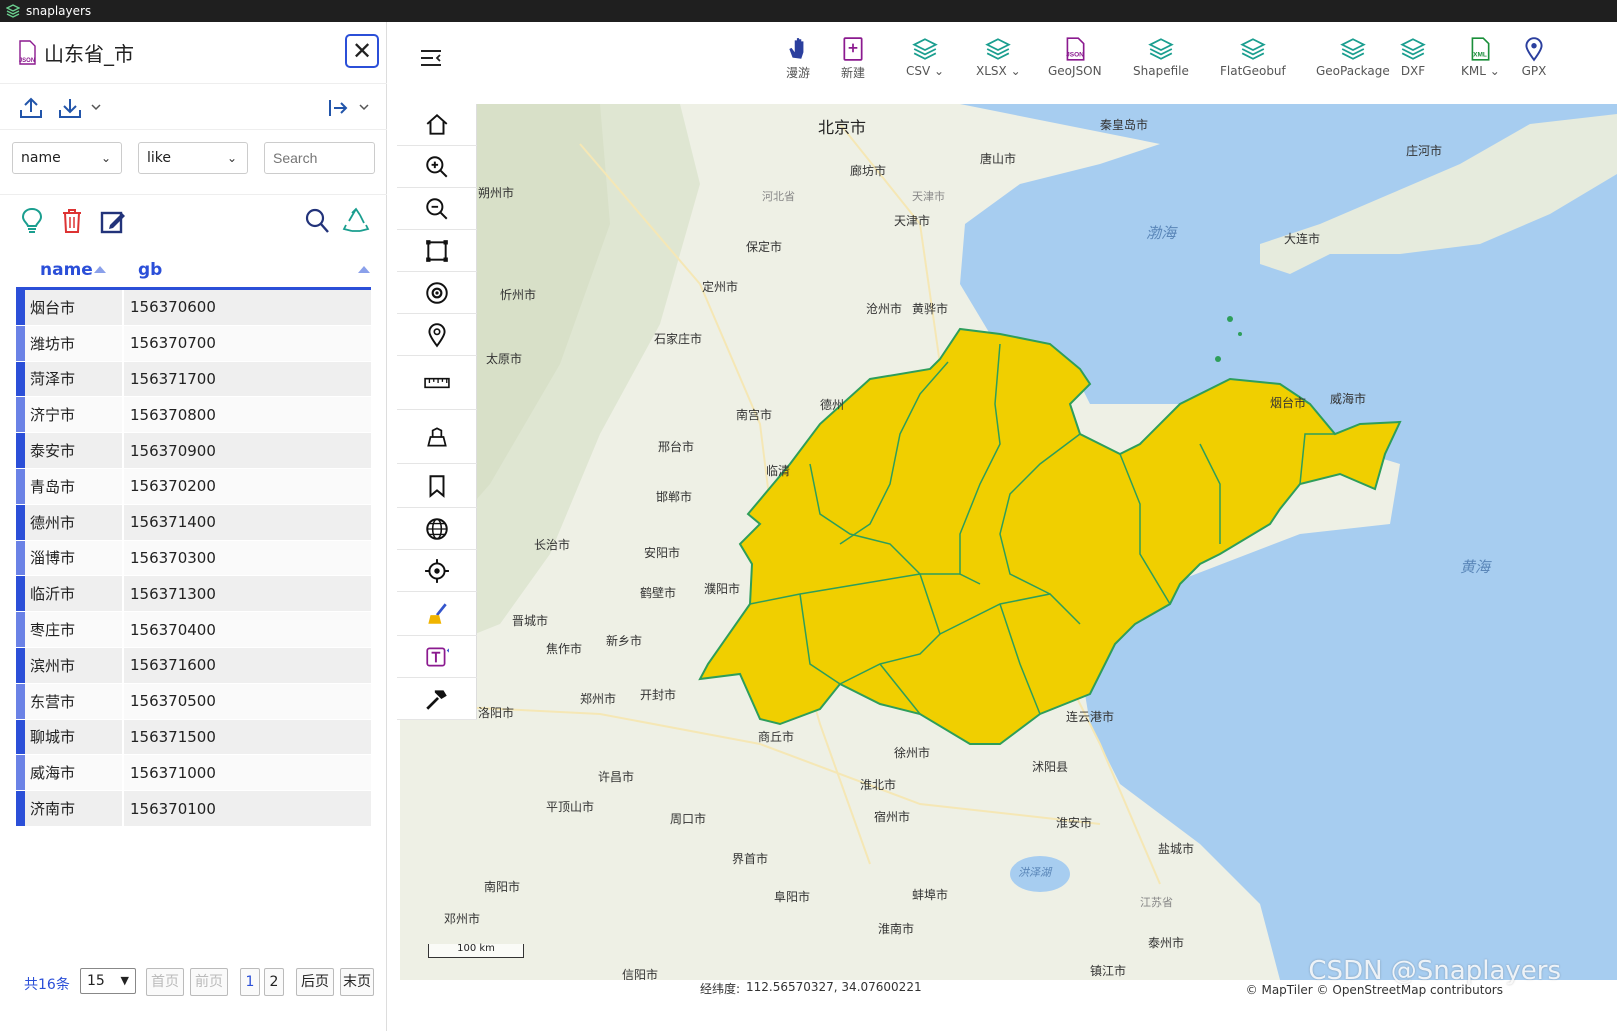  I want to click on map-tool-globe-button, so click(437, 529).